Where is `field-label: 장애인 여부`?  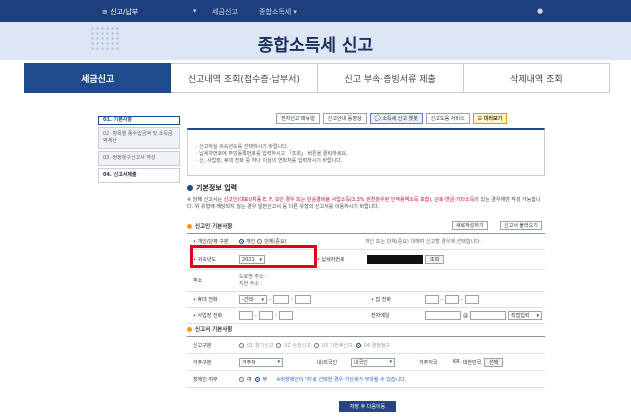 field-label: 장애인 여부 is located at coordinates (205, 379).